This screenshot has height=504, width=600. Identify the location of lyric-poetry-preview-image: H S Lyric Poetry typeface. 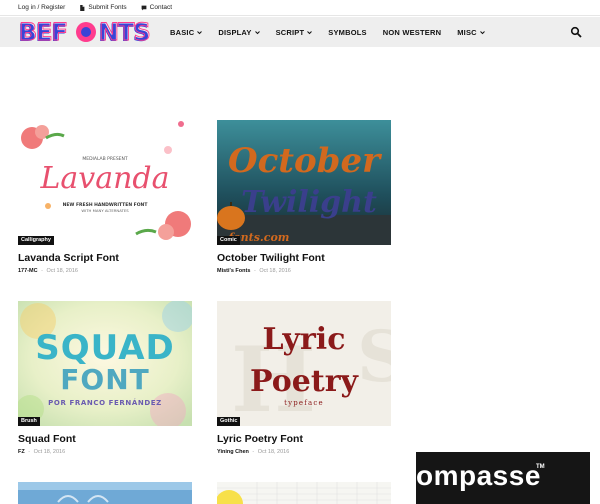
(304, 363).